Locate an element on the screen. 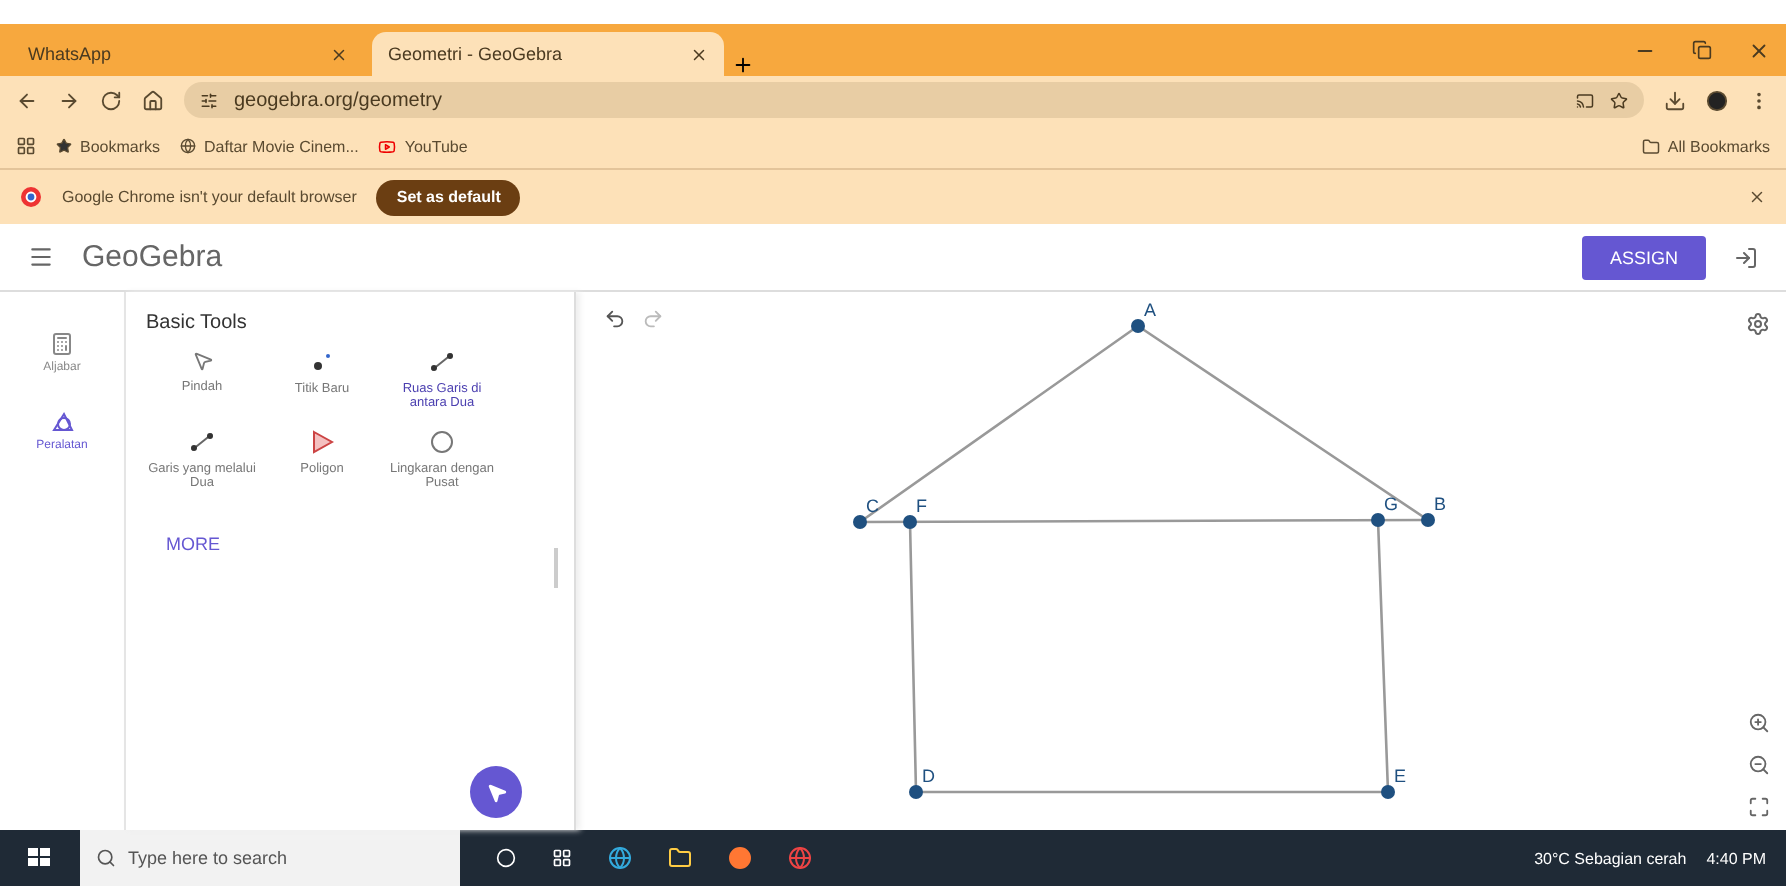 This screenshot has width=1786, height=886. point-label: A is located at coordinates (1150, 310).